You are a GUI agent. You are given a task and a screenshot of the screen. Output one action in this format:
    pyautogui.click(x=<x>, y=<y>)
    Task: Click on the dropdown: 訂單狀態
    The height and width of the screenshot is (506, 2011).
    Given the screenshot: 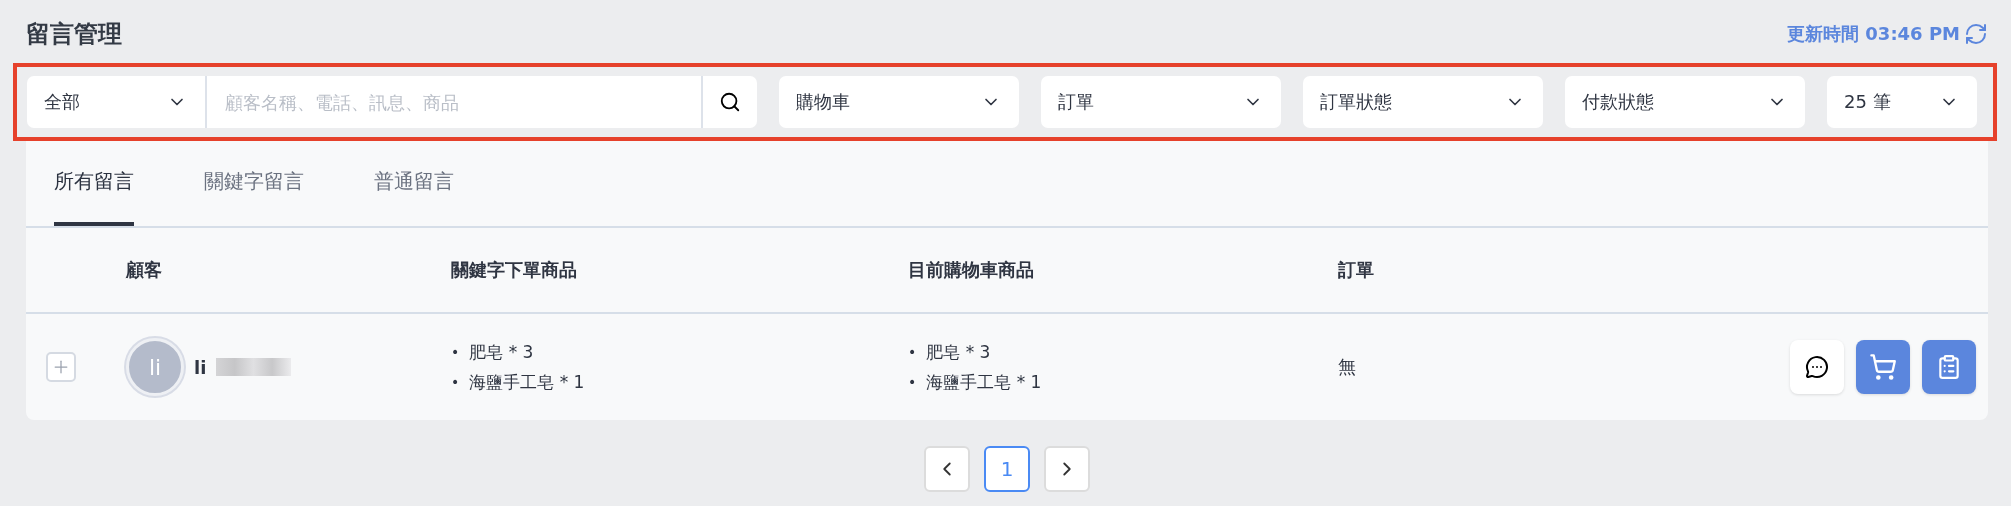 What is the action you would take?
    pyautogui.click(x=1423, y=102)
    